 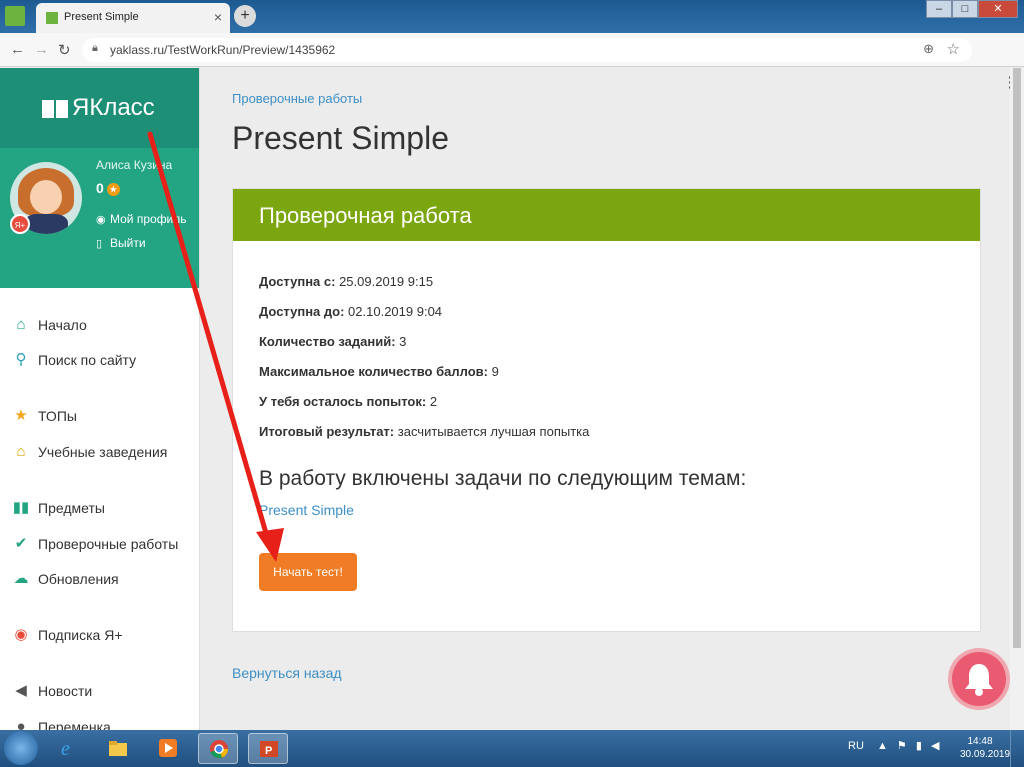 What do you see at coordinates (297, 281) in the screenshot?
I see `info-label: Доступна с:` at bounding box center [297, 281].